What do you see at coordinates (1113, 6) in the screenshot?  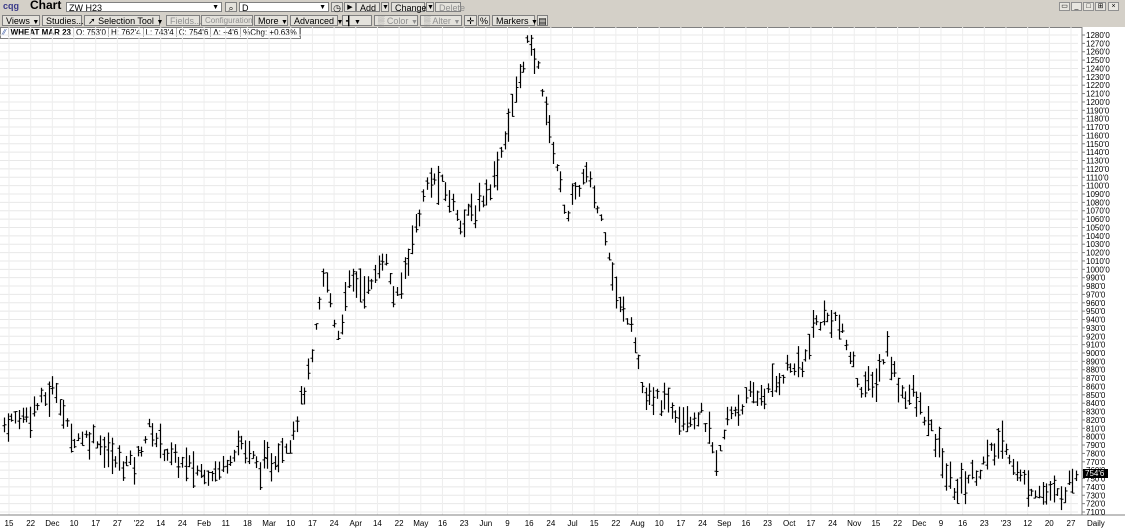 I see `close-icon: ×` at bounding box center [1113, 6].